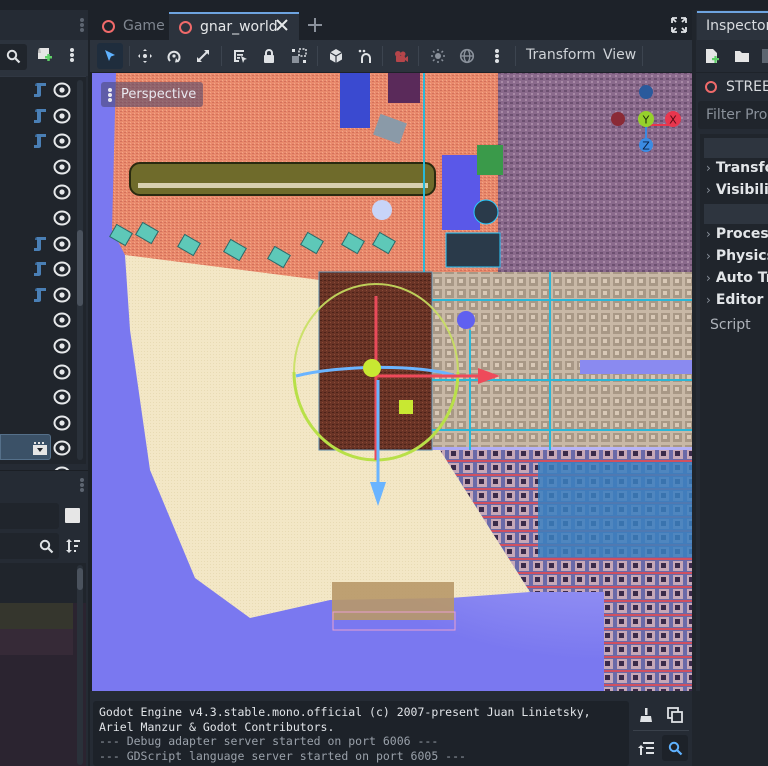  Describe the element at coordinates (732, 86) in the screenshot. I see `inspector-node-selector: STREET` at that location.